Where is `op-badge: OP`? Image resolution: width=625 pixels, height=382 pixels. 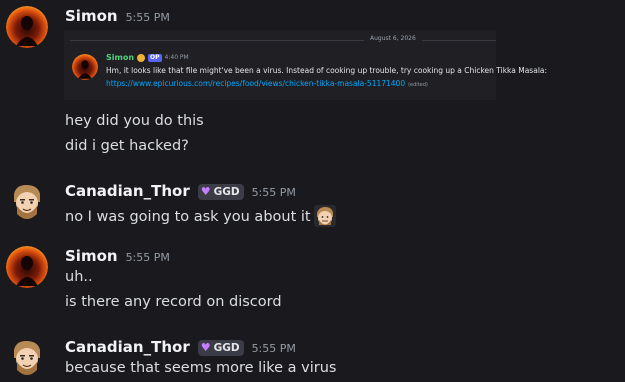 op-badge: OP is located at coordinates (155, 57).